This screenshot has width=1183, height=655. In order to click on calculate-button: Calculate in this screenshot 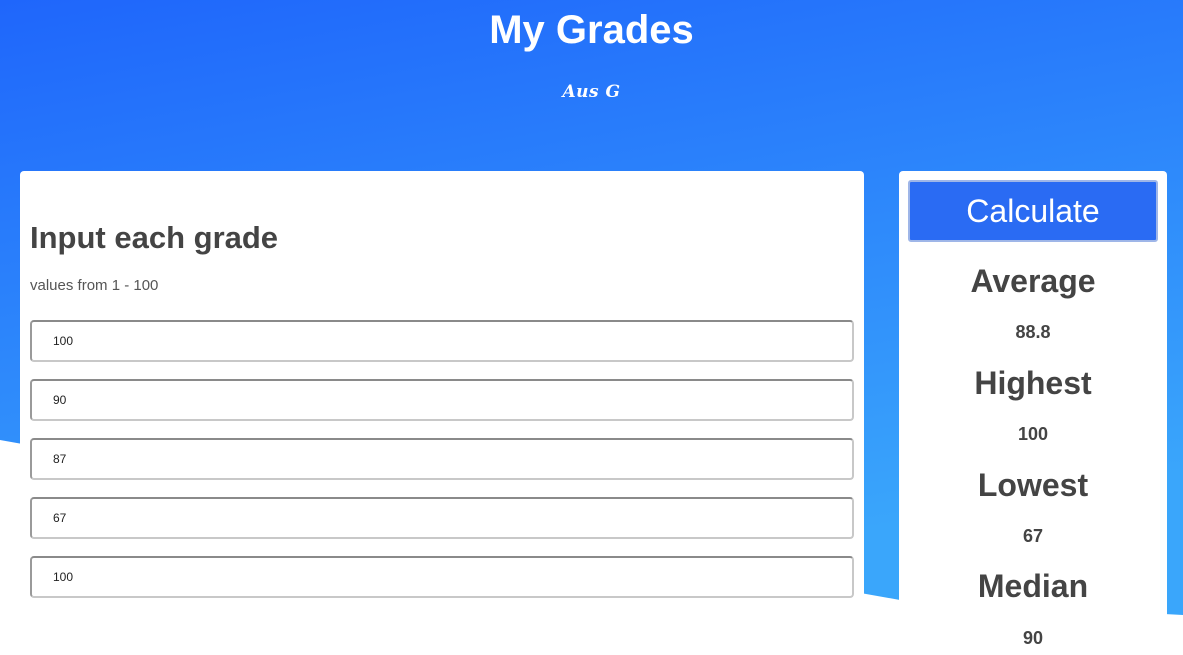, I will do `click(1033, 211)`.